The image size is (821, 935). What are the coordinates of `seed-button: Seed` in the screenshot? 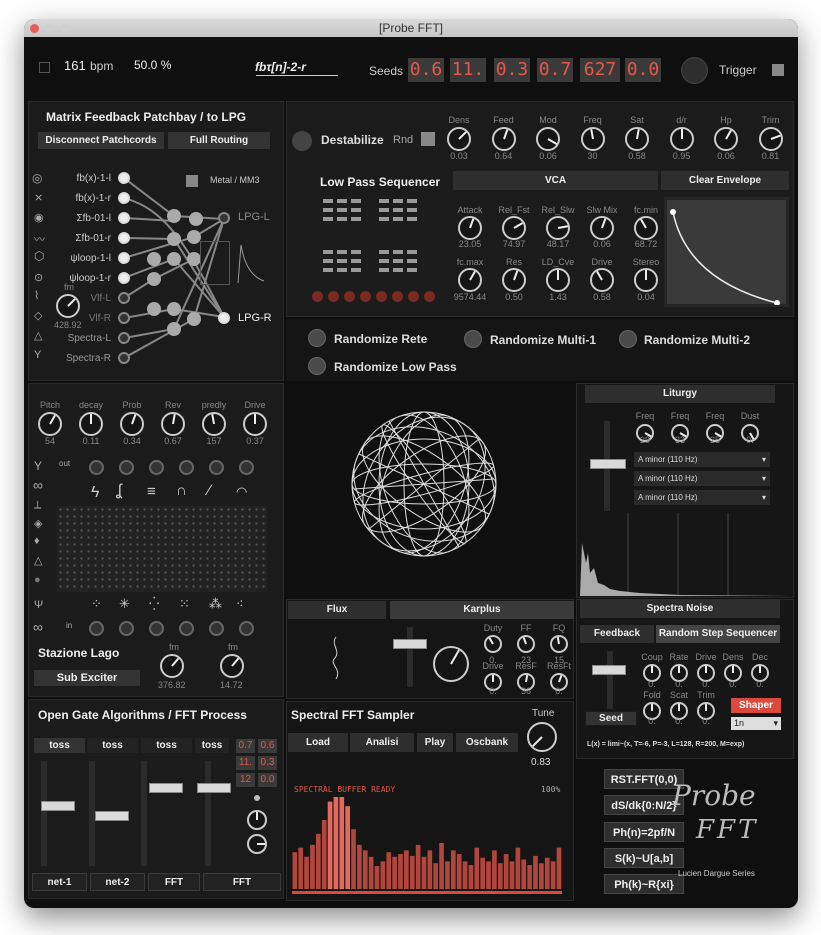 It's located at (611, 718).